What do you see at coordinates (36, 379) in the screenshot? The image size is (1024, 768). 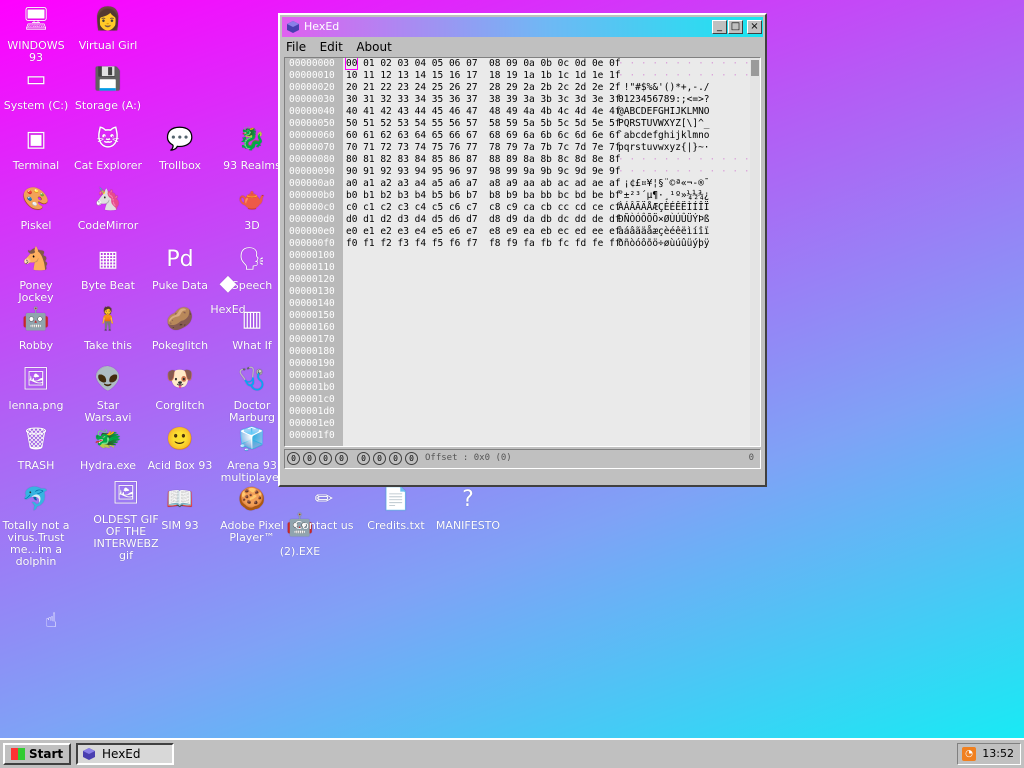 I see `lenna-png-icon: 🖼` at bounding box center [36, 379].